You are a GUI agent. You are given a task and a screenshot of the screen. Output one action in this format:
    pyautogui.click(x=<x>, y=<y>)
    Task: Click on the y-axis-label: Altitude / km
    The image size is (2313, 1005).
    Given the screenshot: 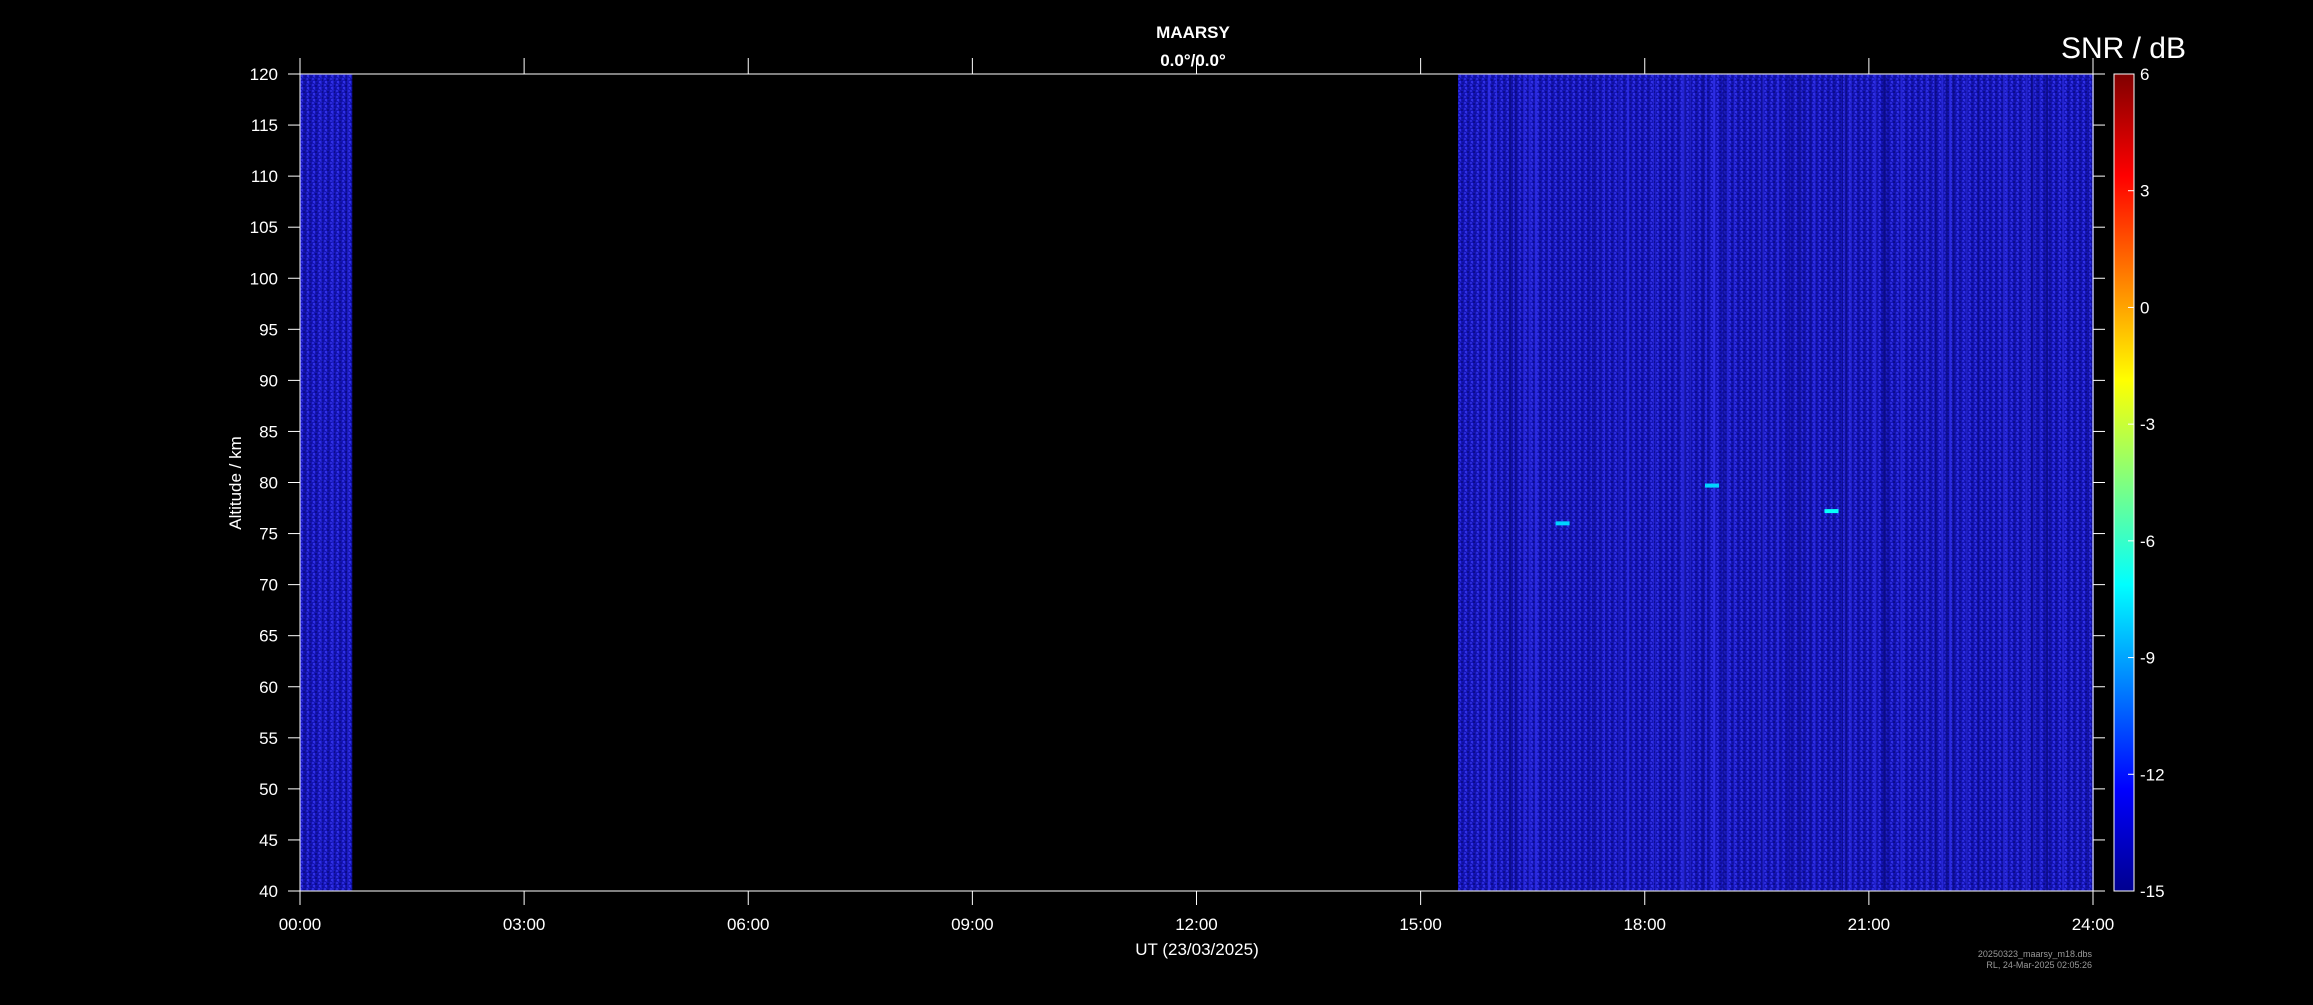 What is the action you would take?
    pyautogui.click(x=235, y=483)
    